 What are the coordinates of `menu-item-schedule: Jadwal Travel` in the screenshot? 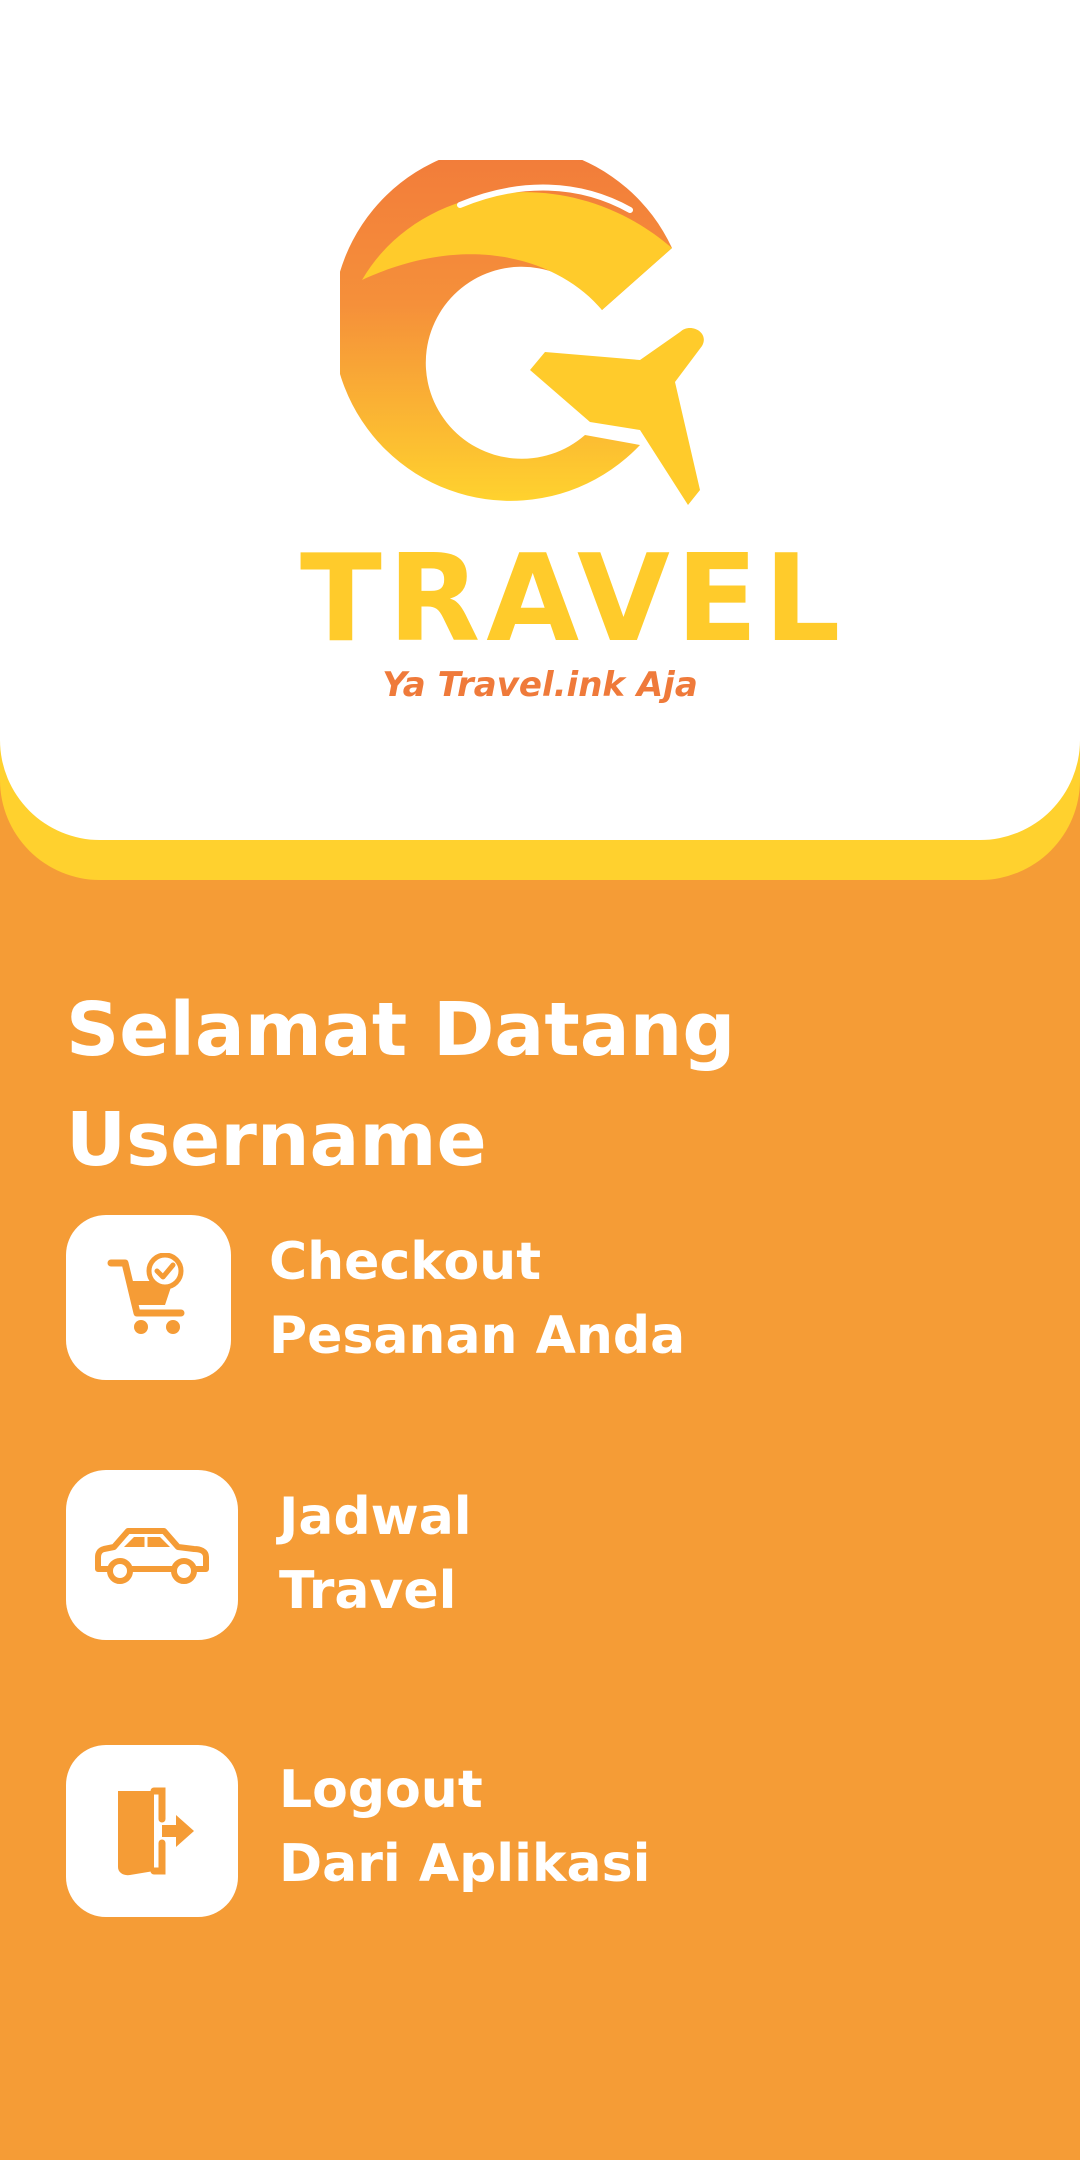 It's located at (516, 1555).